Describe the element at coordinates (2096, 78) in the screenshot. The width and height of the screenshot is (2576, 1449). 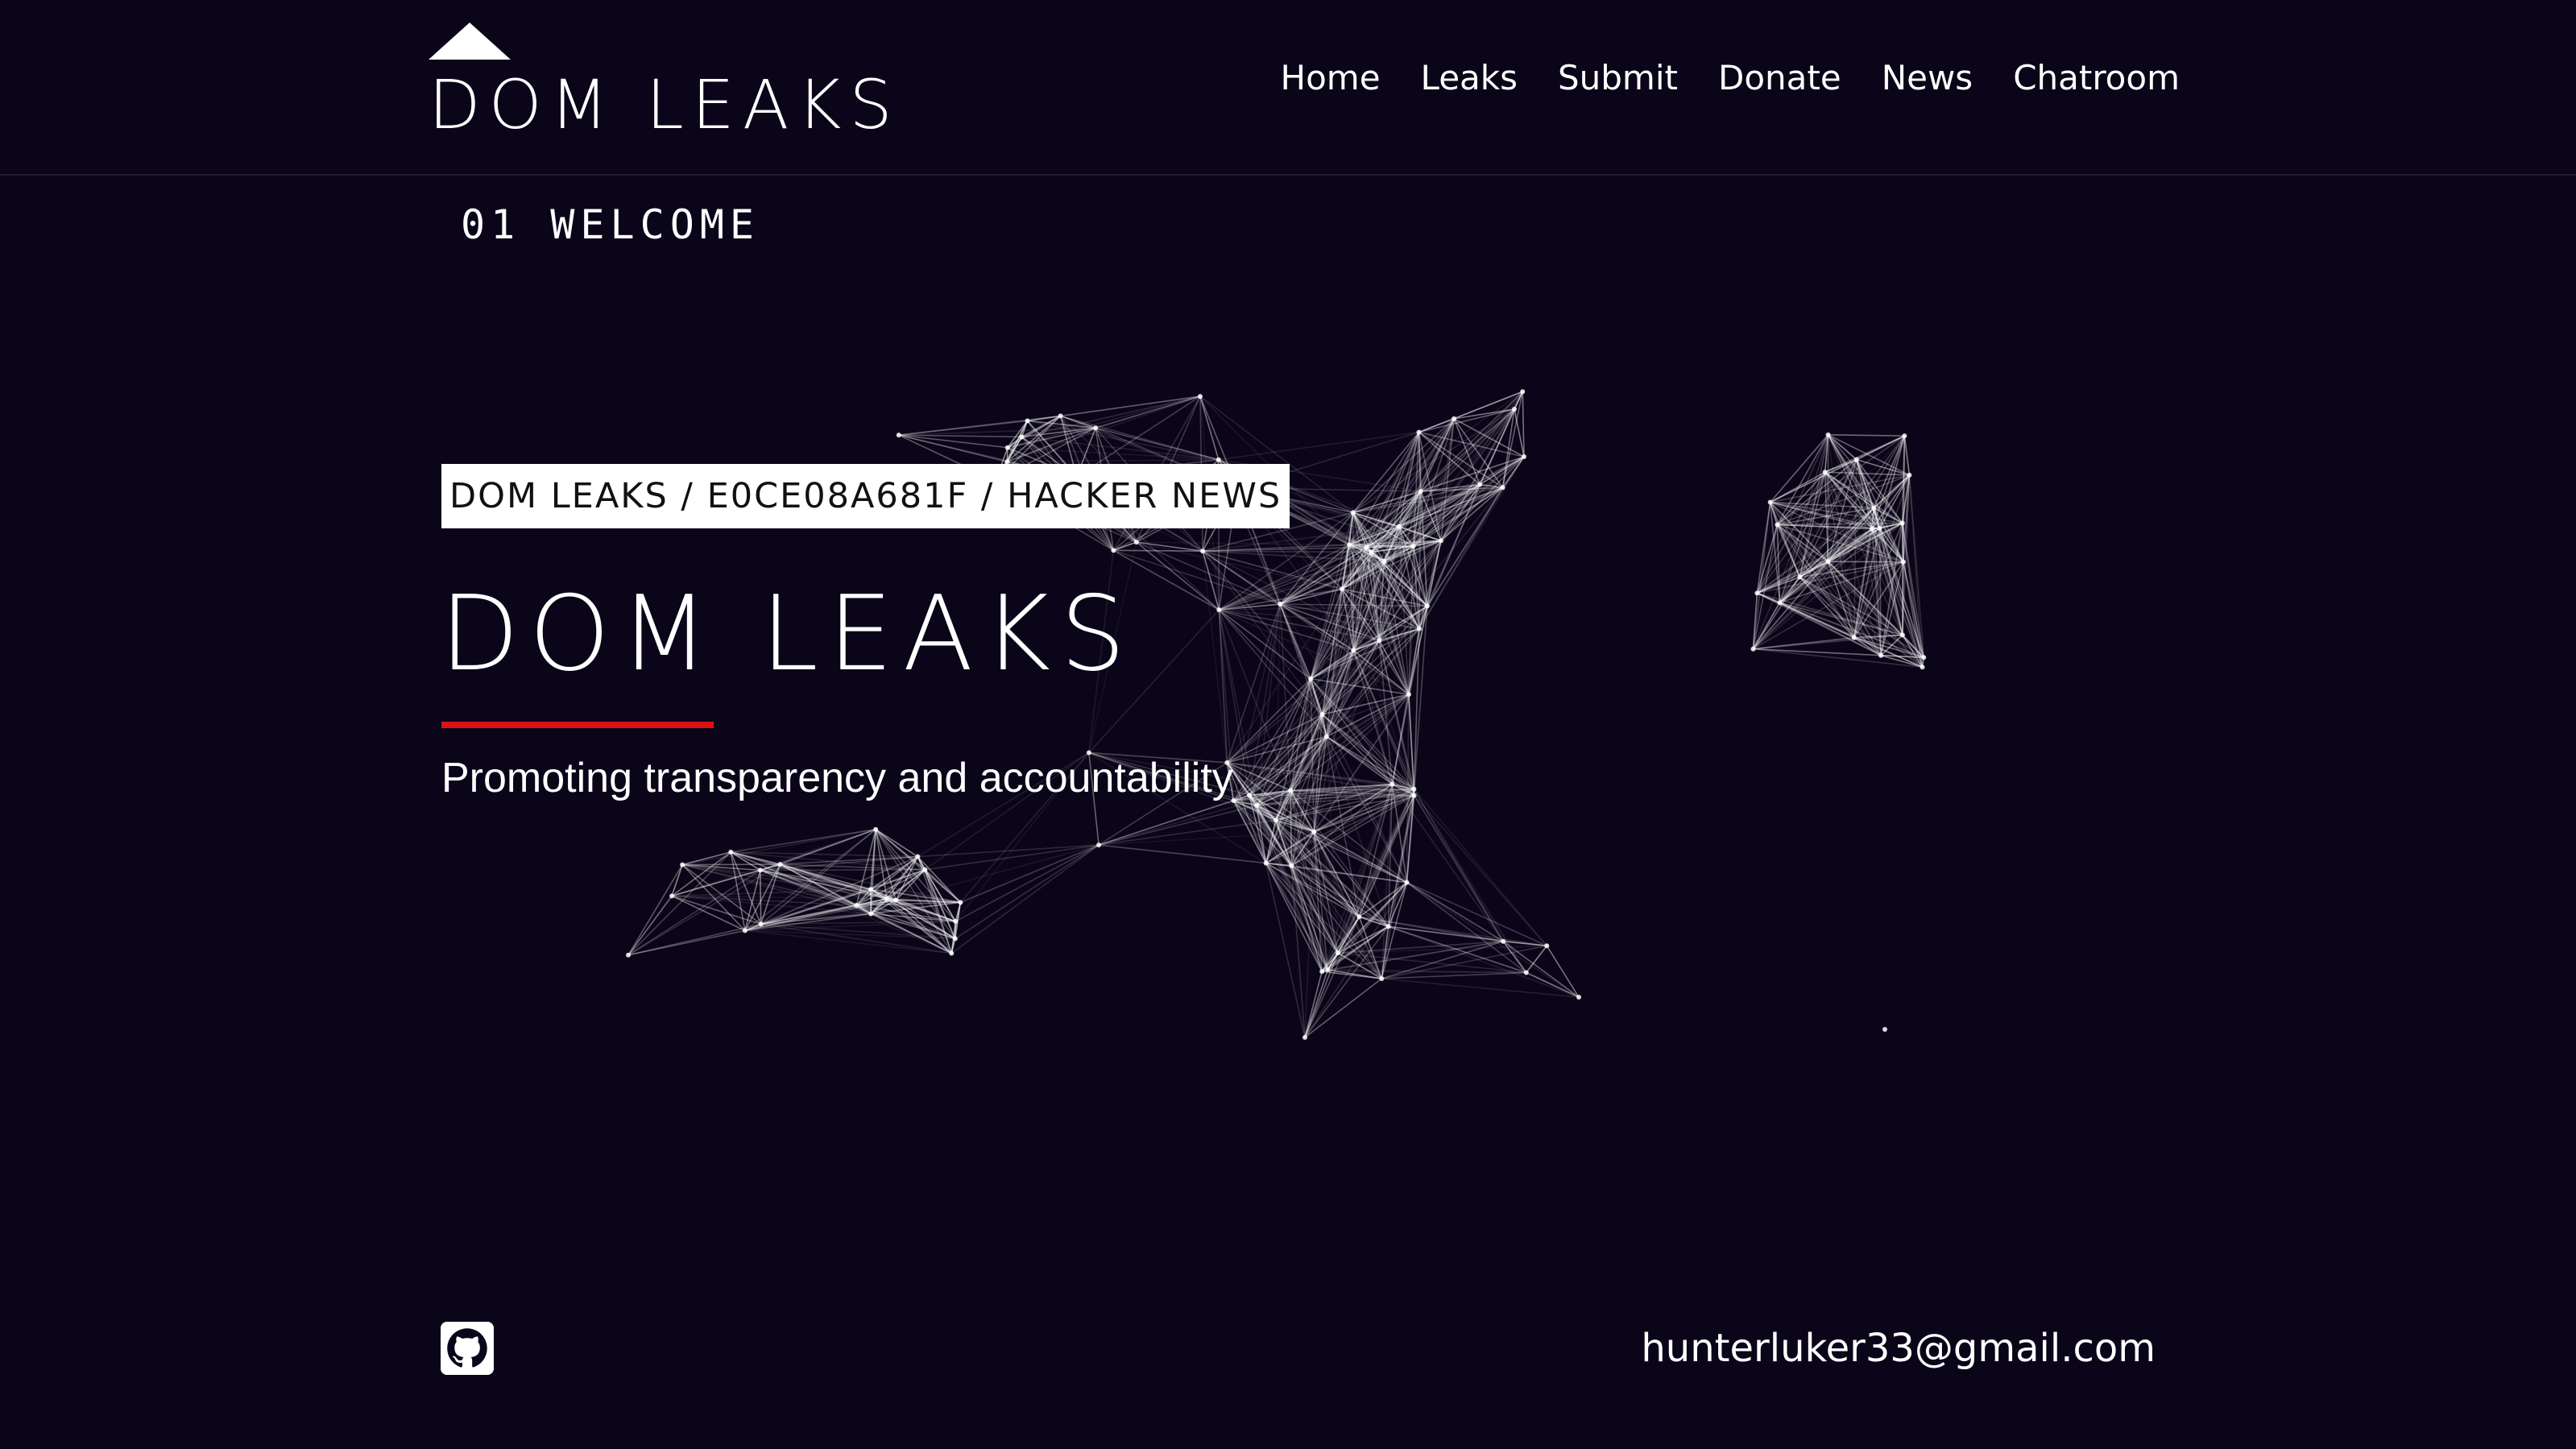
I see `nav-chatroom: Chatroom` at that location.